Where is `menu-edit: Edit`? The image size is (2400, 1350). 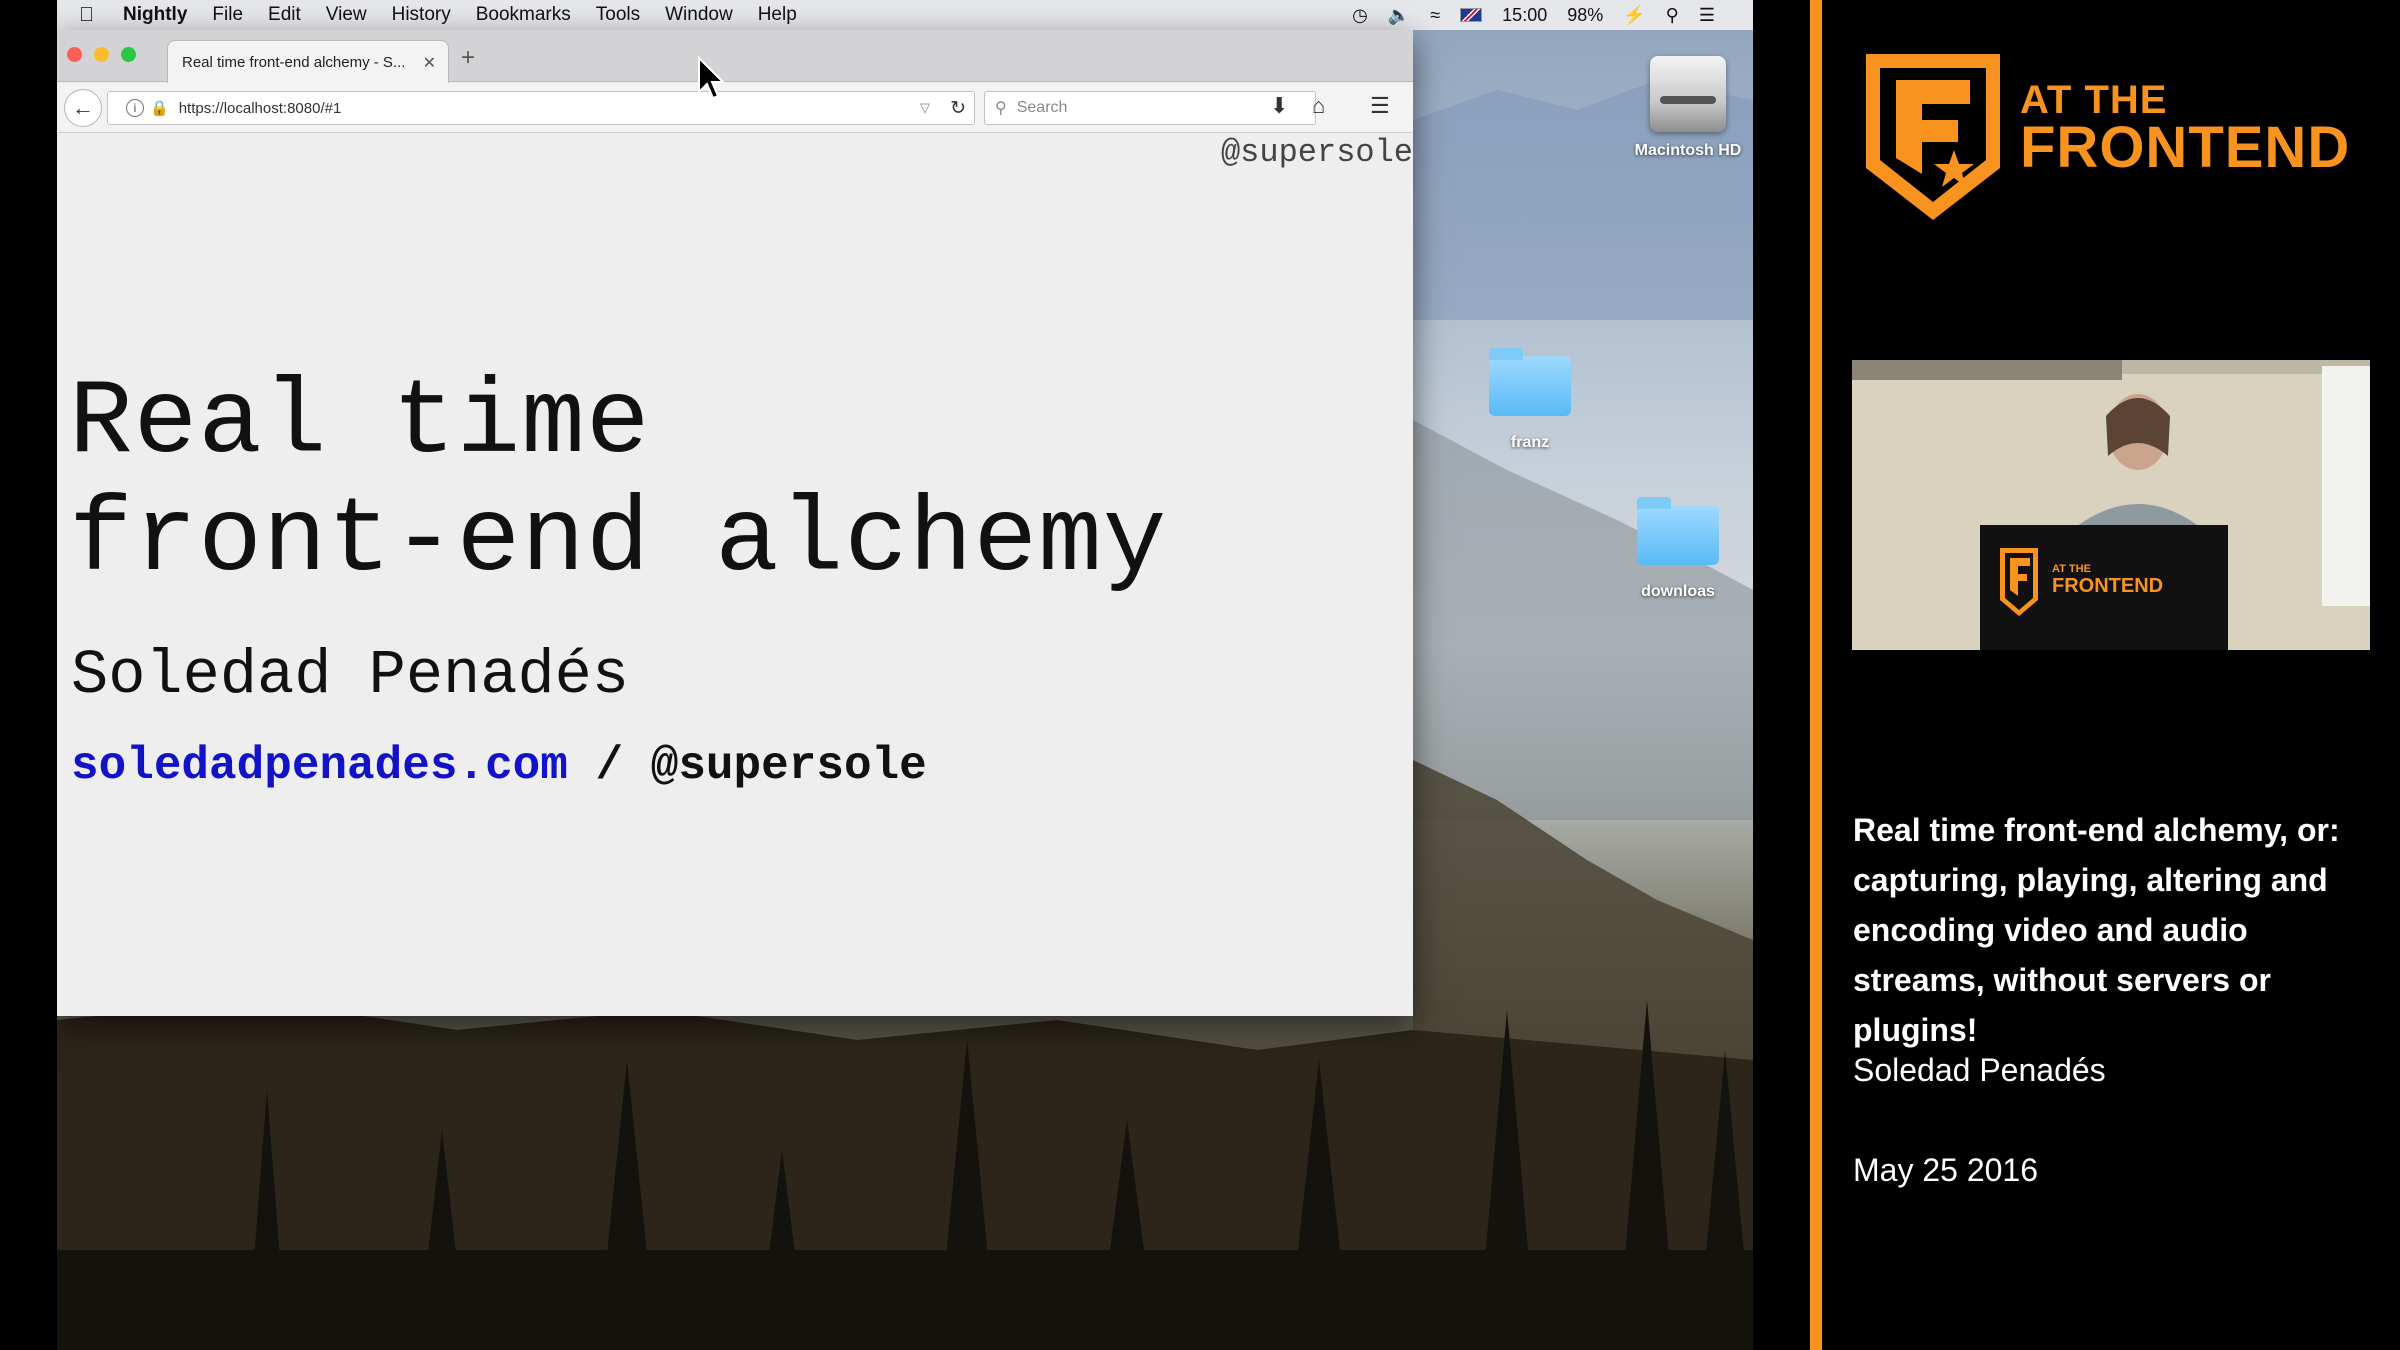
menu-edit: Edit is located at coordinates (284, 15).